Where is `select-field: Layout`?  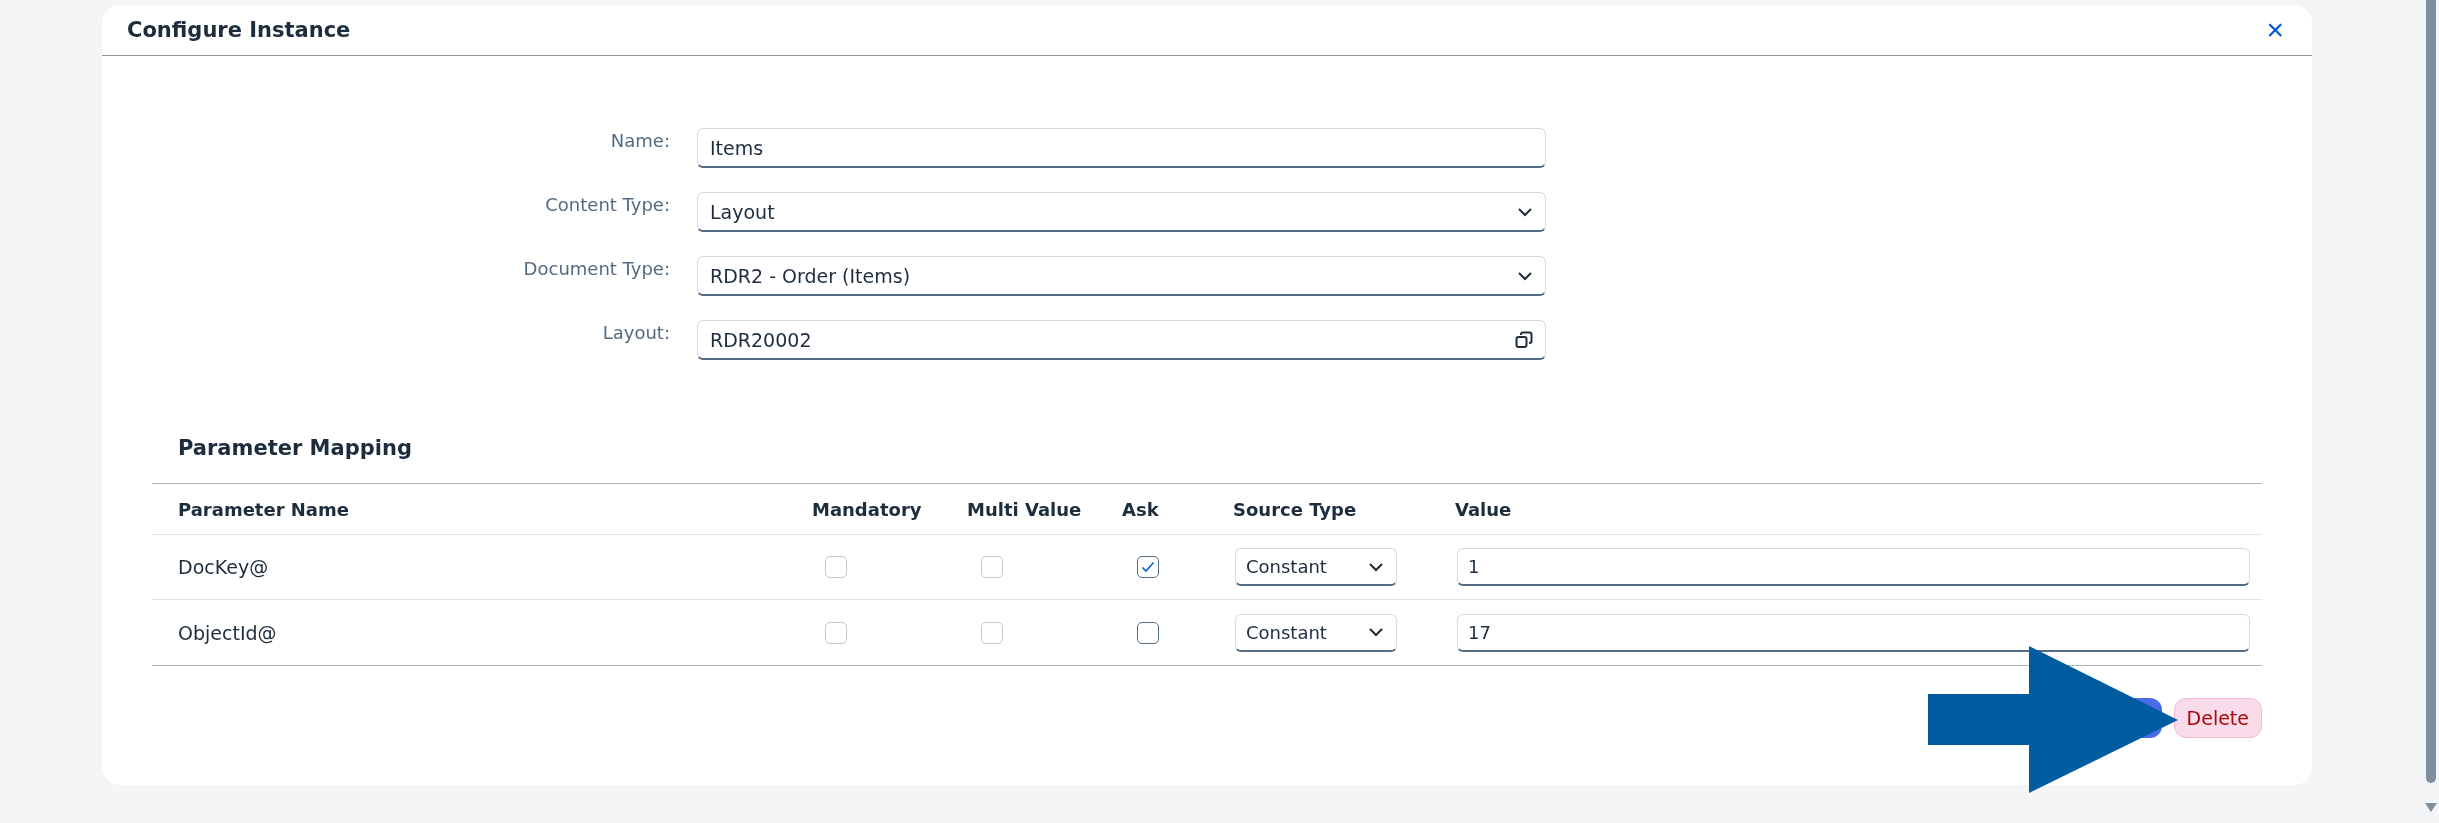
select-field: Layout is located at coordinates (1121, 212).